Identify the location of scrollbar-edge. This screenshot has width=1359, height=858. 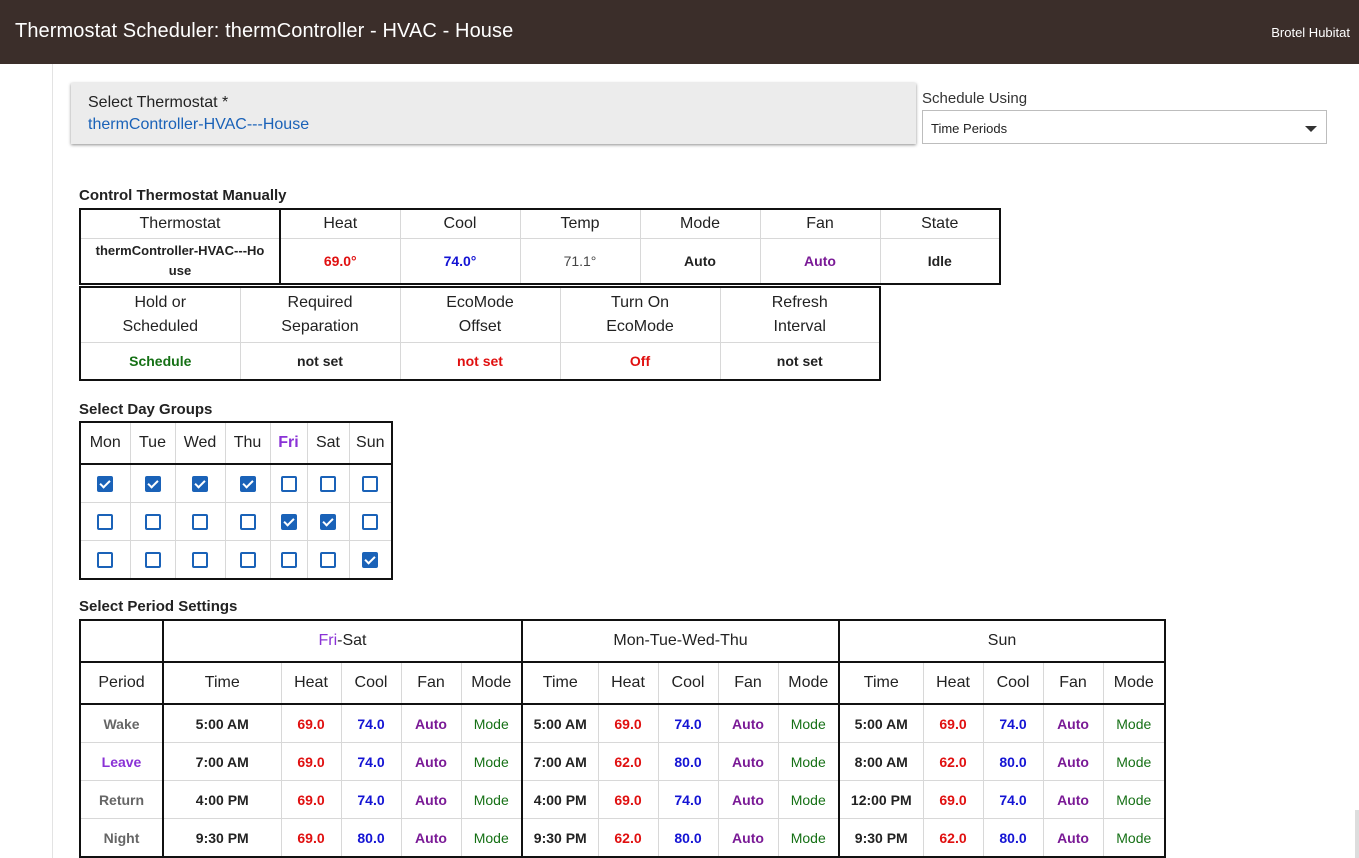
(1357, 834).